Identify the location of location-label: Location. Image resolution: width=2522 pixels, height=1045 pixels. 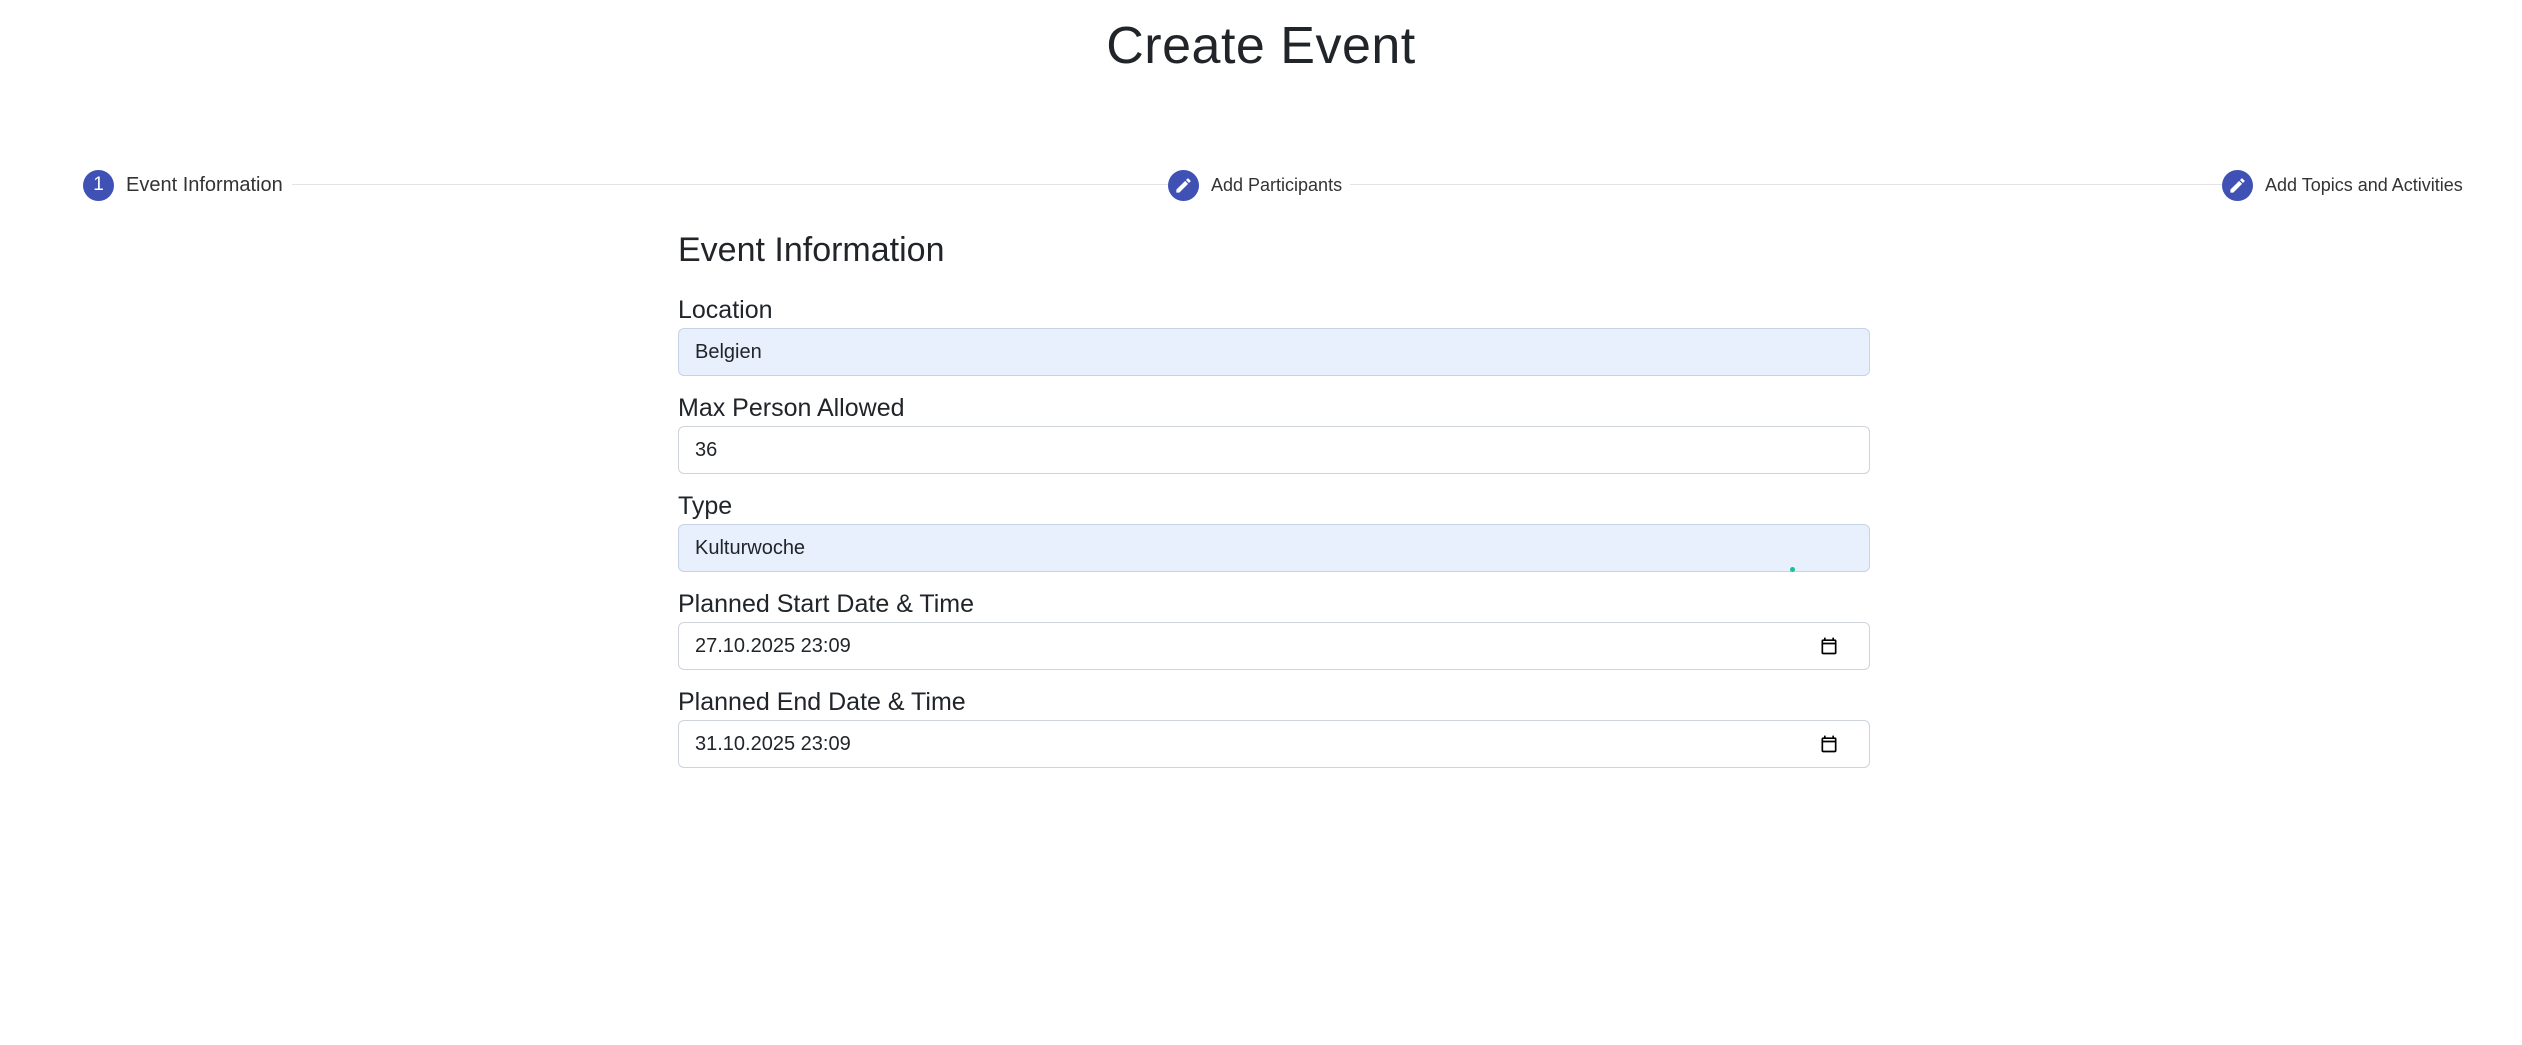
(725, 310).